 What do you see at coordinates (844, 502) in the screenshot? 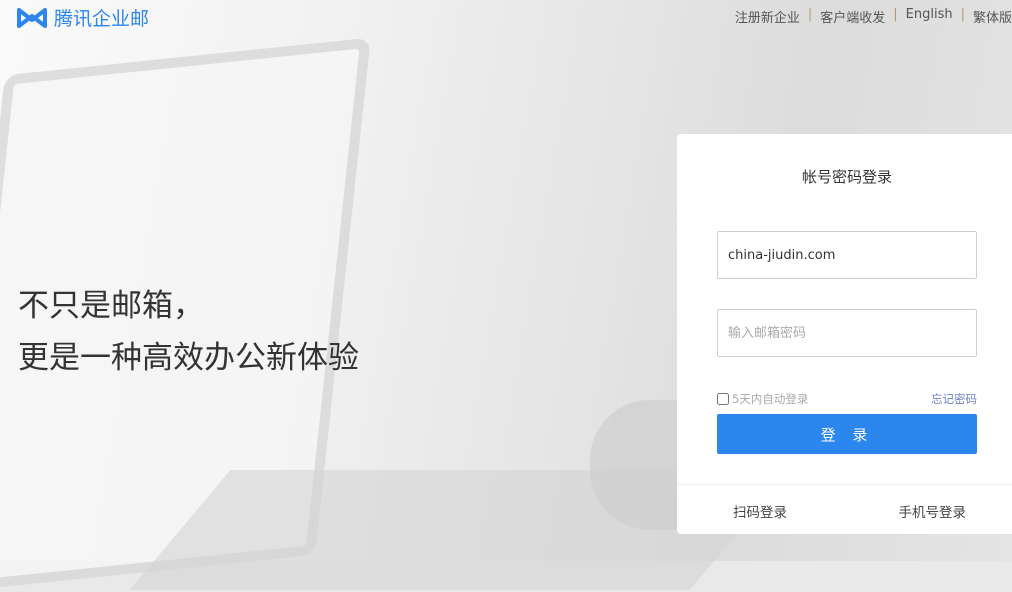
I see `alt-login: 扫码登录 手机号登录` at bounding box center [844, 502].